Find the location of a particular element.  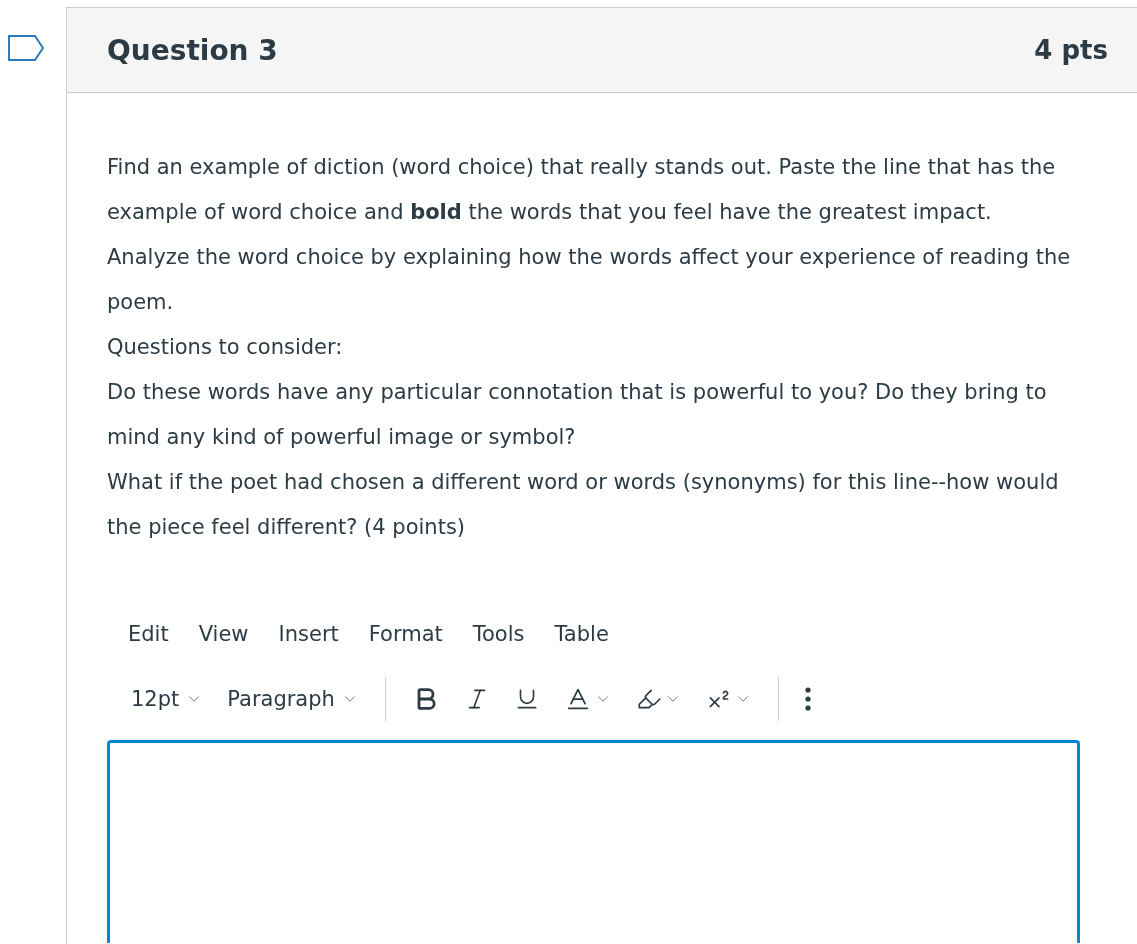

question-points: 4 pts is located at coordinates (1071, 50).